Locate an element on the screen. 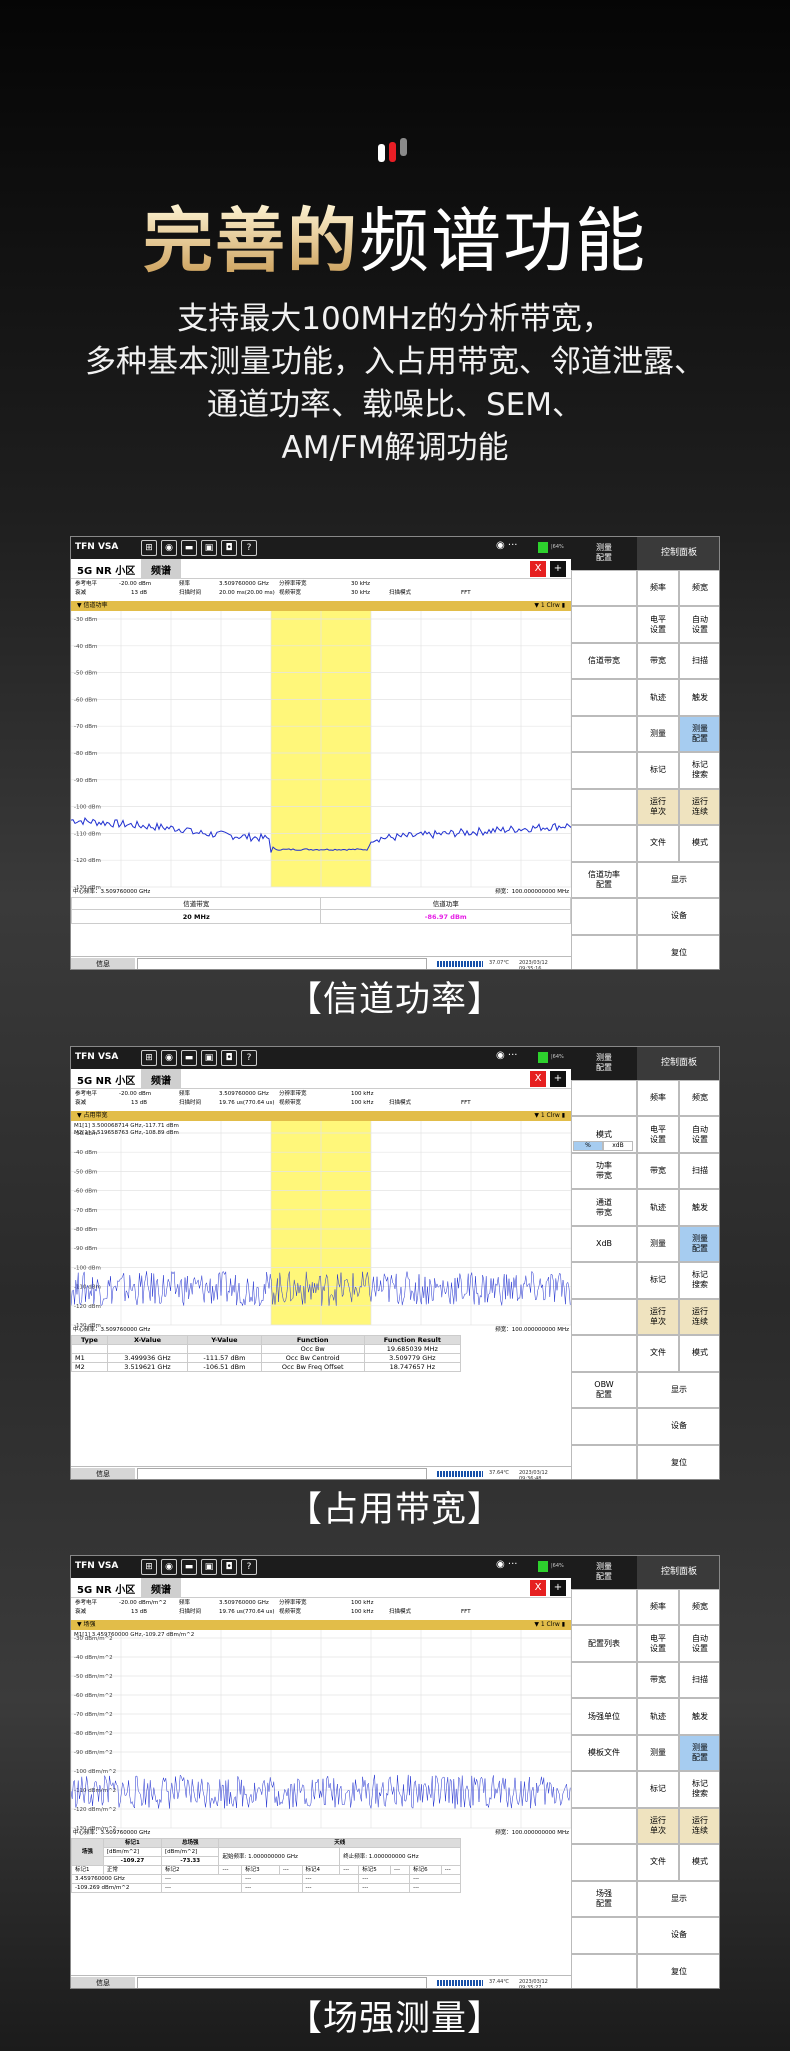  side-left-cell: 信道带宽 is located at coordinates (604, 661).